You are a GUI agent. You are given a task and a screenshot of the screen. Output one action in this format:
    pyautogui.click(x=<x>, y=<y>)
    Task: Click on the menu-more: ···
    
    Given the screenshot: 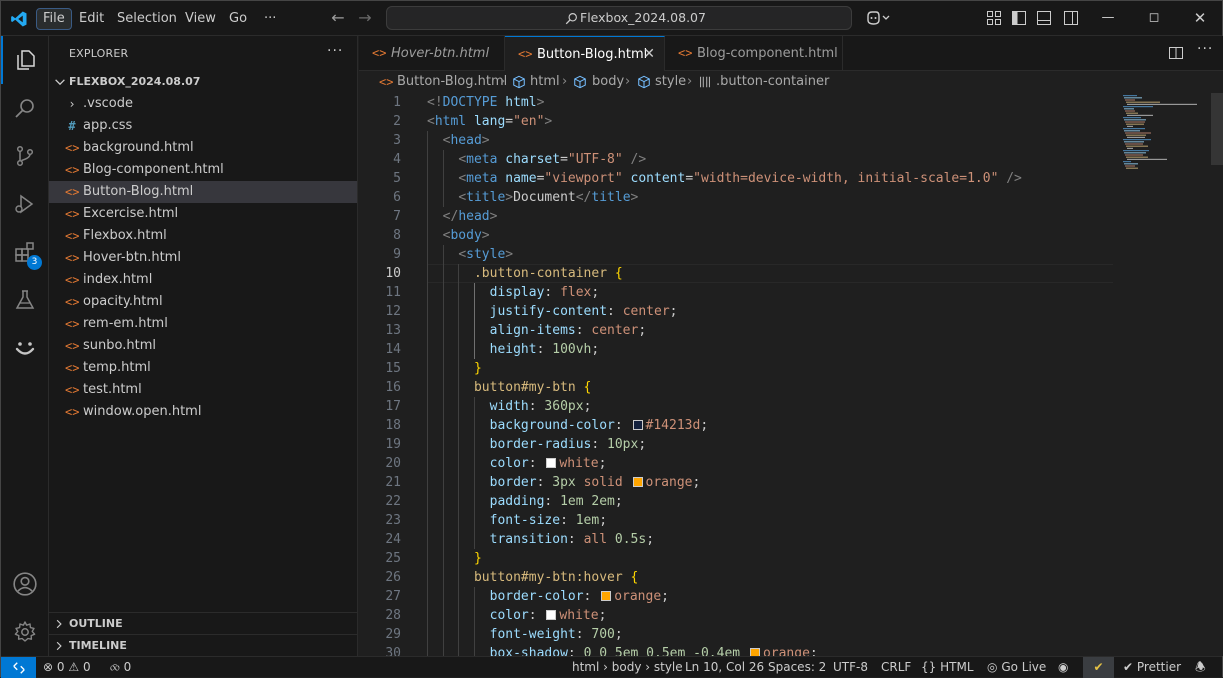 What is the action you would take?
    pyautogui.click(x=270, y=19)
    